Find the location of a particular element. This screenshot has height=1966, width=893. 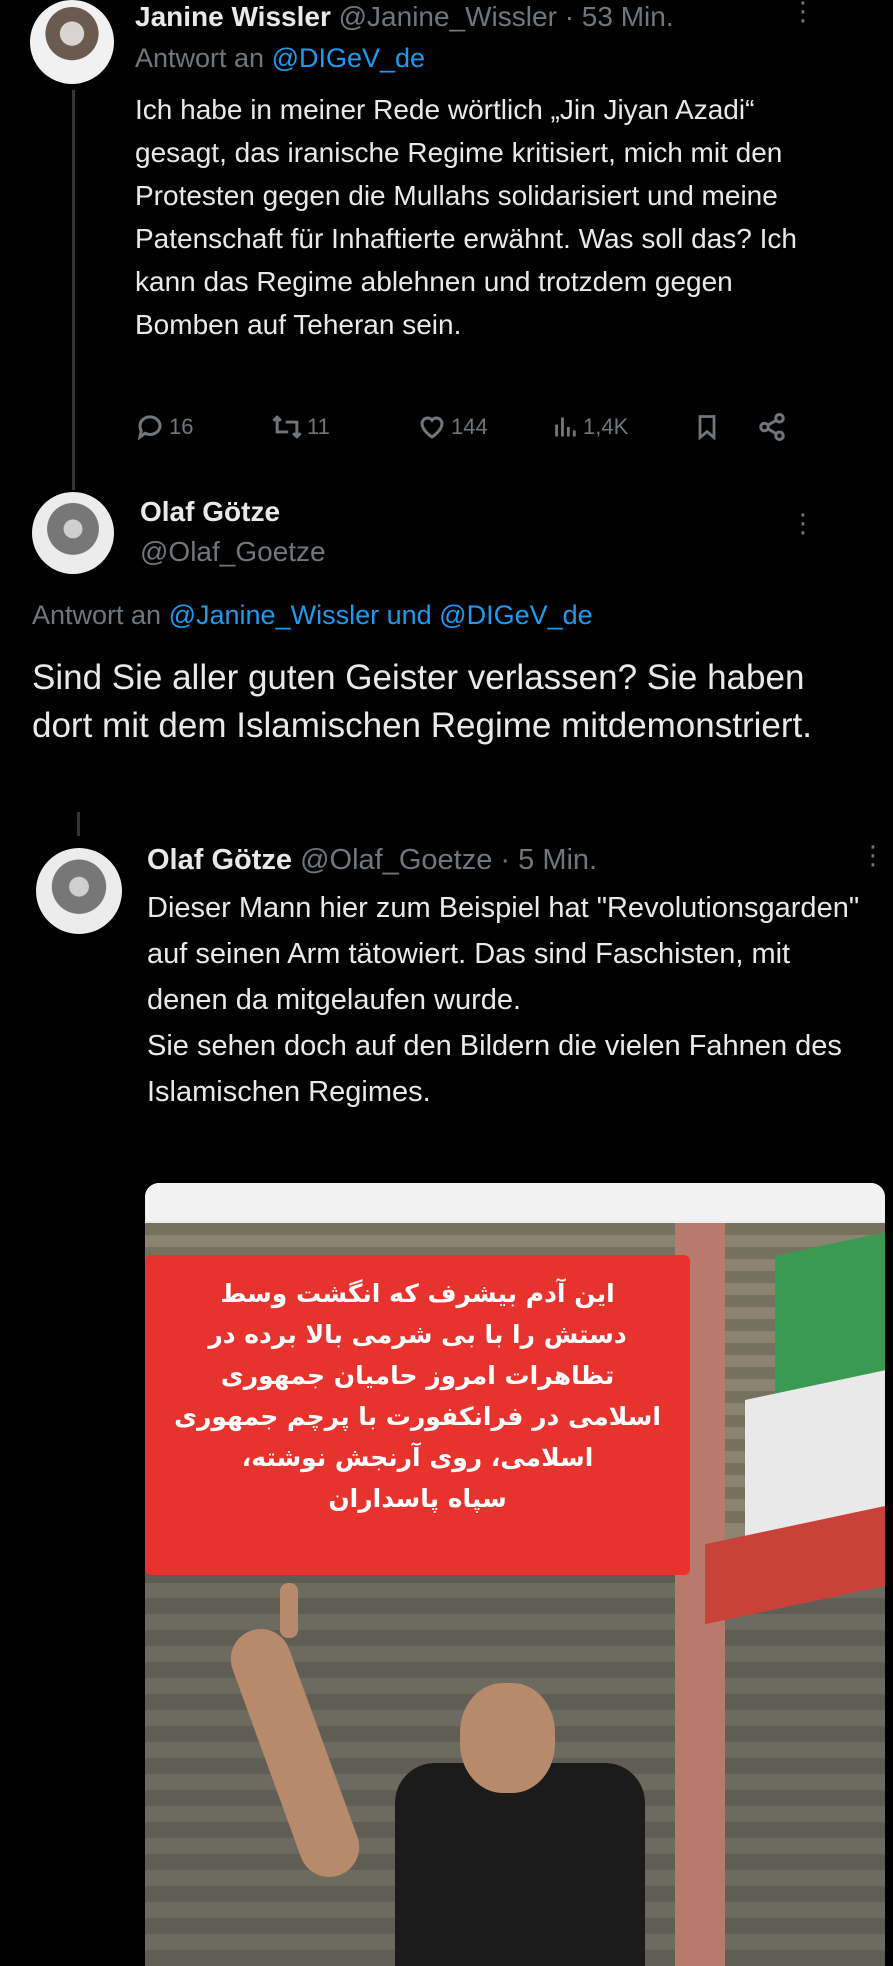

bookmark-icon is located at coordinates (707, 428).